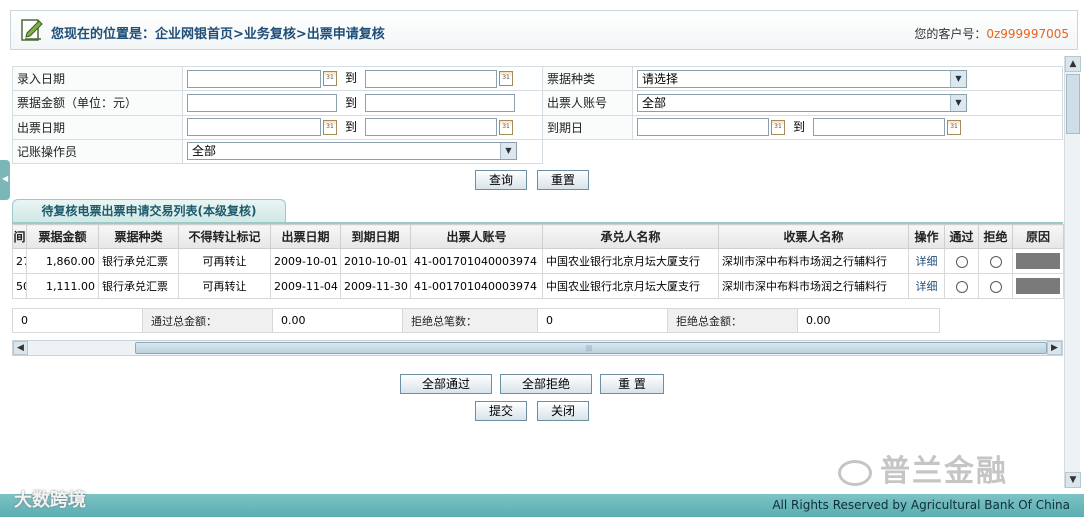 The image size is (1084, 523). I want to click on entry-date-range: 31 到 31, so click(362, 78).